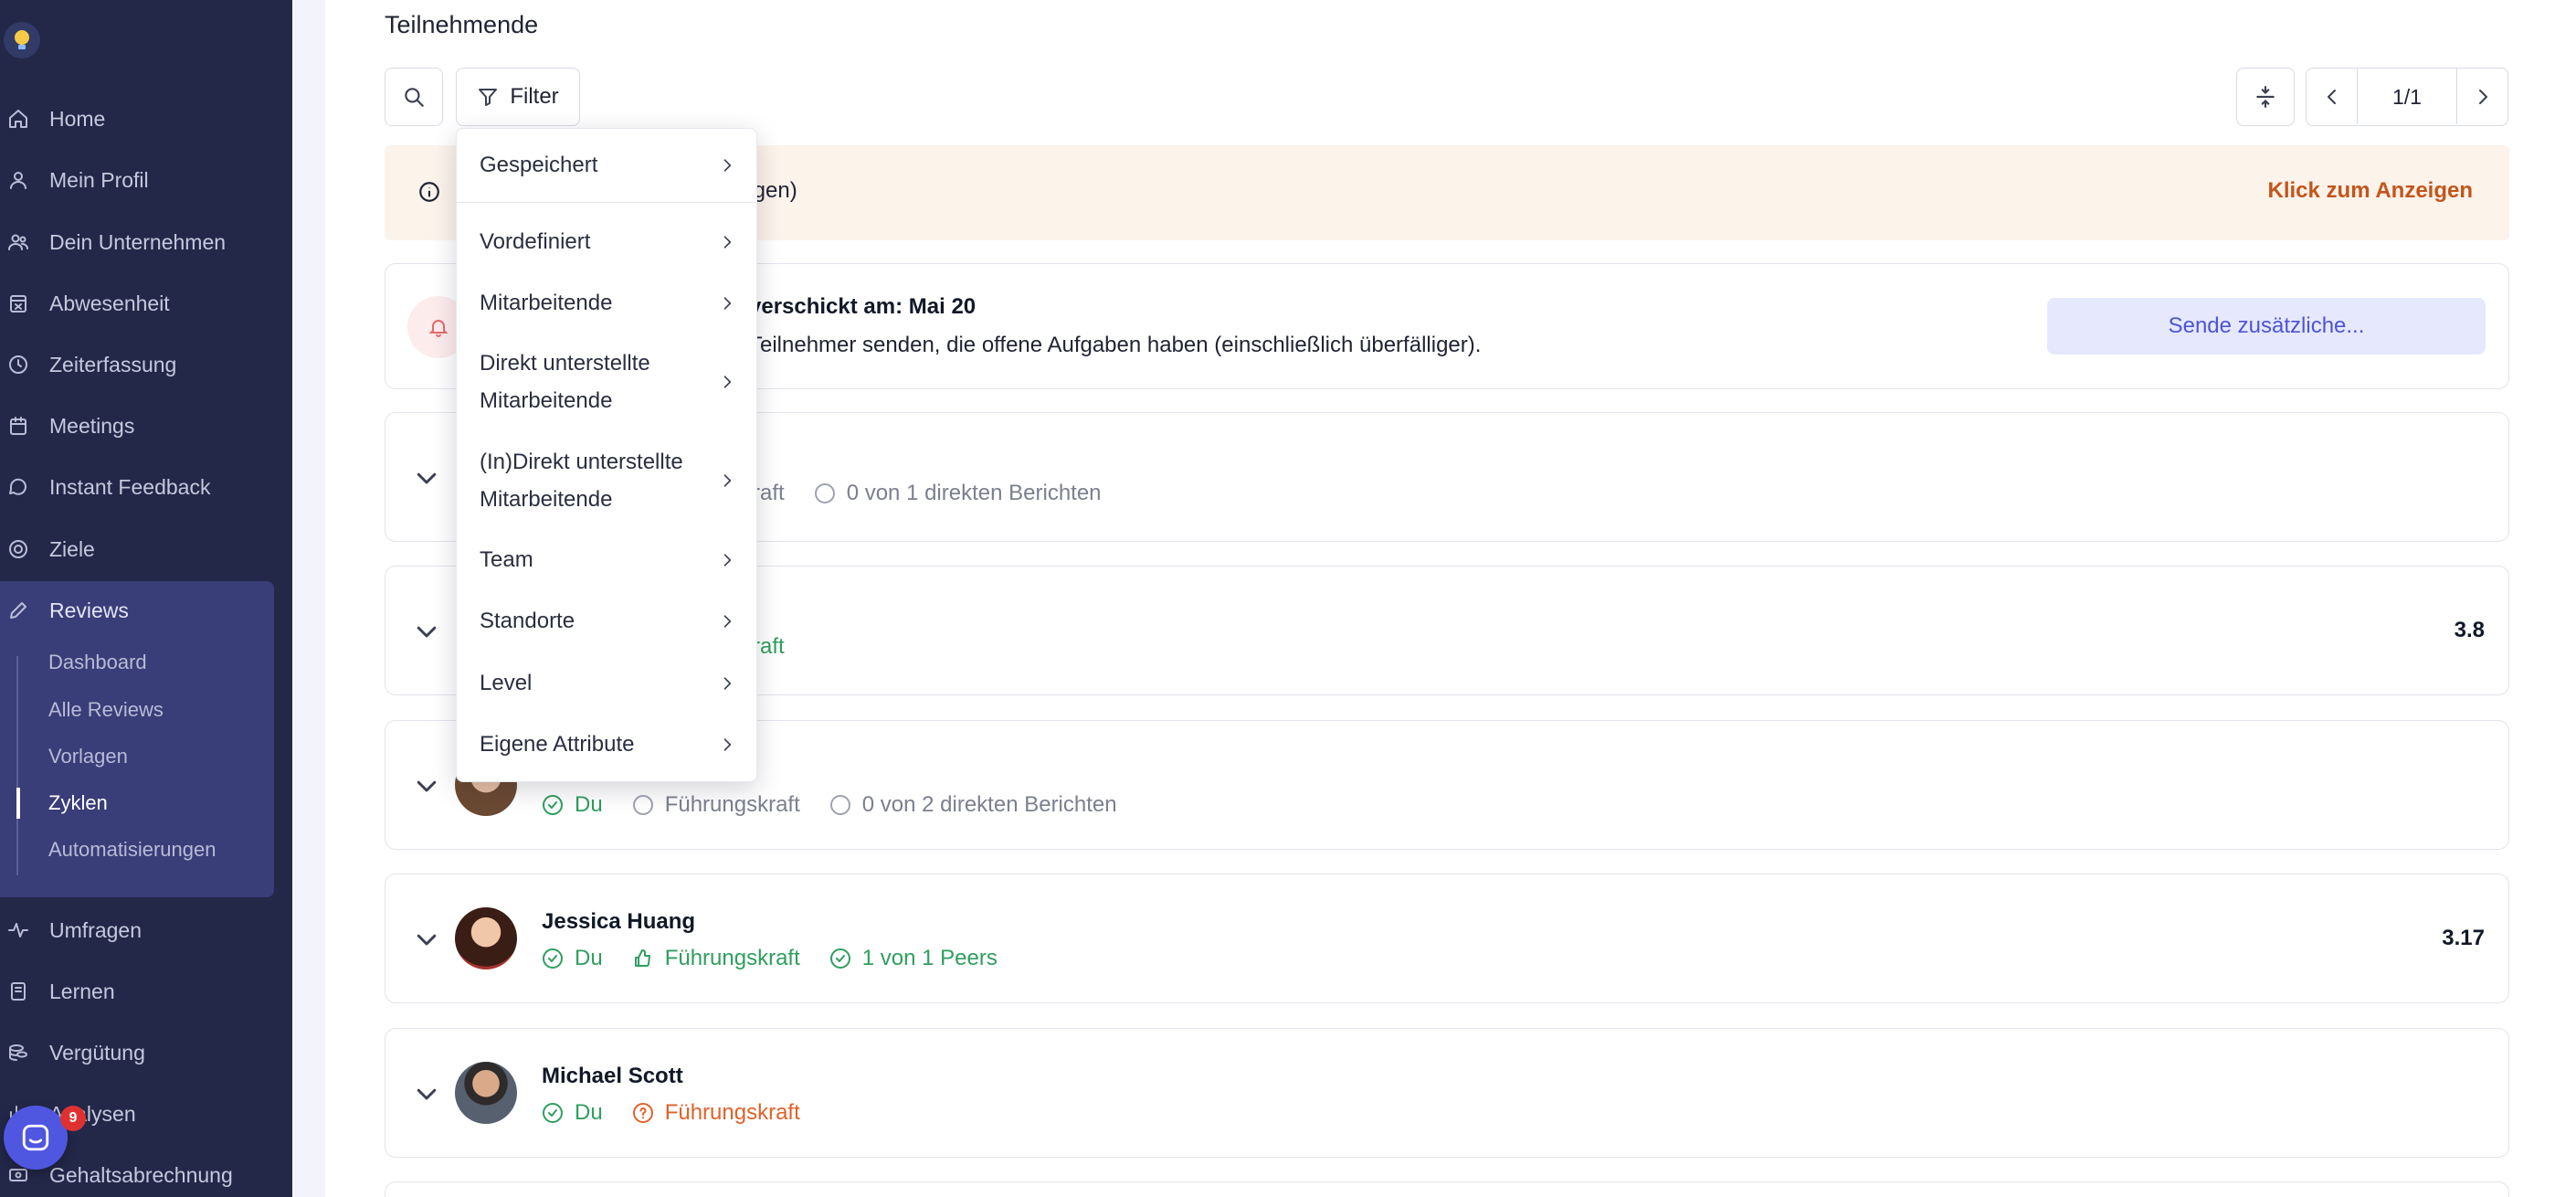 The height and width of the screenshot is (1197, 2576). What do you see at coordinates (2370, 191) in the screenshot?
I see `info-banner-link: Klick zum Anzeigen` at bounding box center [2370, 191].